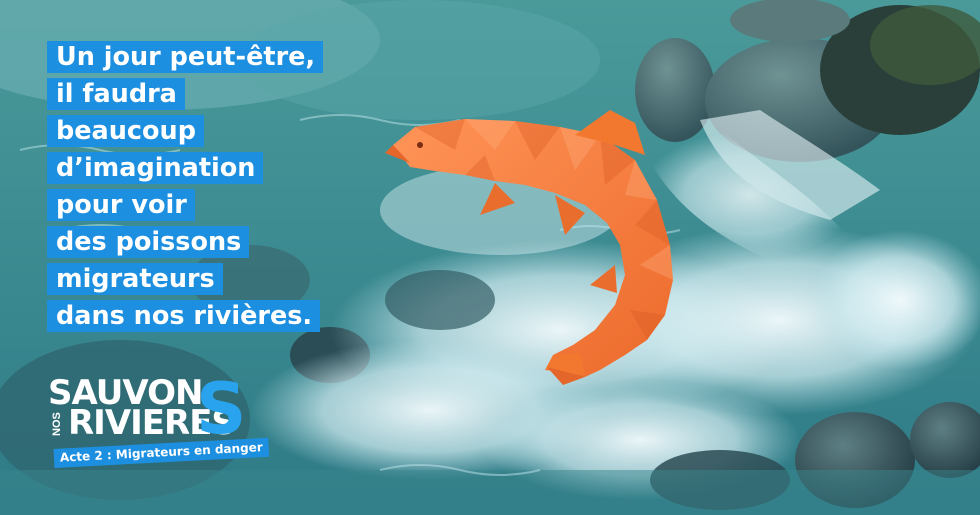 This screenshot has width=980, height=515. Describe the element at coordinates (185, 131) in the screenshot. I see `headline-line: beaucoup` at that location.